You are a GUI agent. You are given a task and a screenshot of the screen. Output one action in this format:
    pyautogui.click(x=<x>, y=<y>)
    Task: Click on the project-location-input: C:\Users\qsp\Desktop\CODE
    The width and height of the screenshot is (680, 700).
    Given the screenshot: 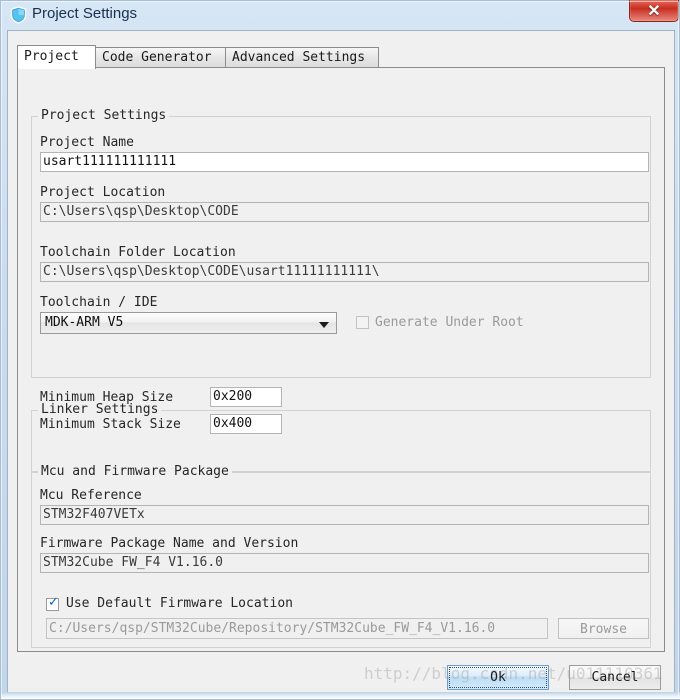 What is the action you would take?
    pyautogui.click(x=344, y=212)
    